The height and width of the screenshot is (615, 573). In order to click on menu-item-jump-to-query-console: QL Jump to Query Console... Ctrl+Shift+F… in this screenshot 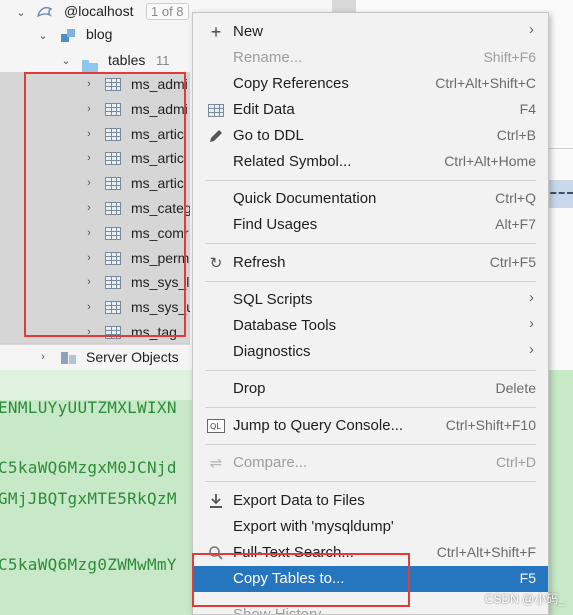, I will do `click(370, 426)`.